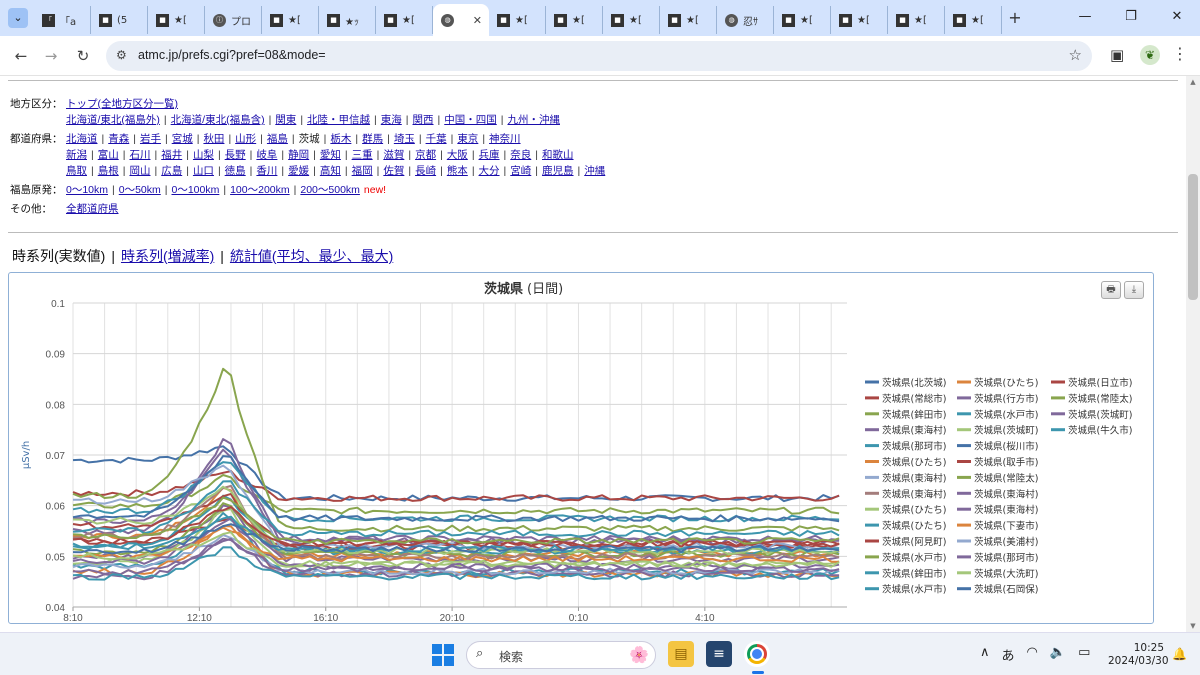 This screenshot has width=1200, height=675. Describe the element at coordinates (203, 171) in the screenshot. I see `nav-link: 山口` at that location.